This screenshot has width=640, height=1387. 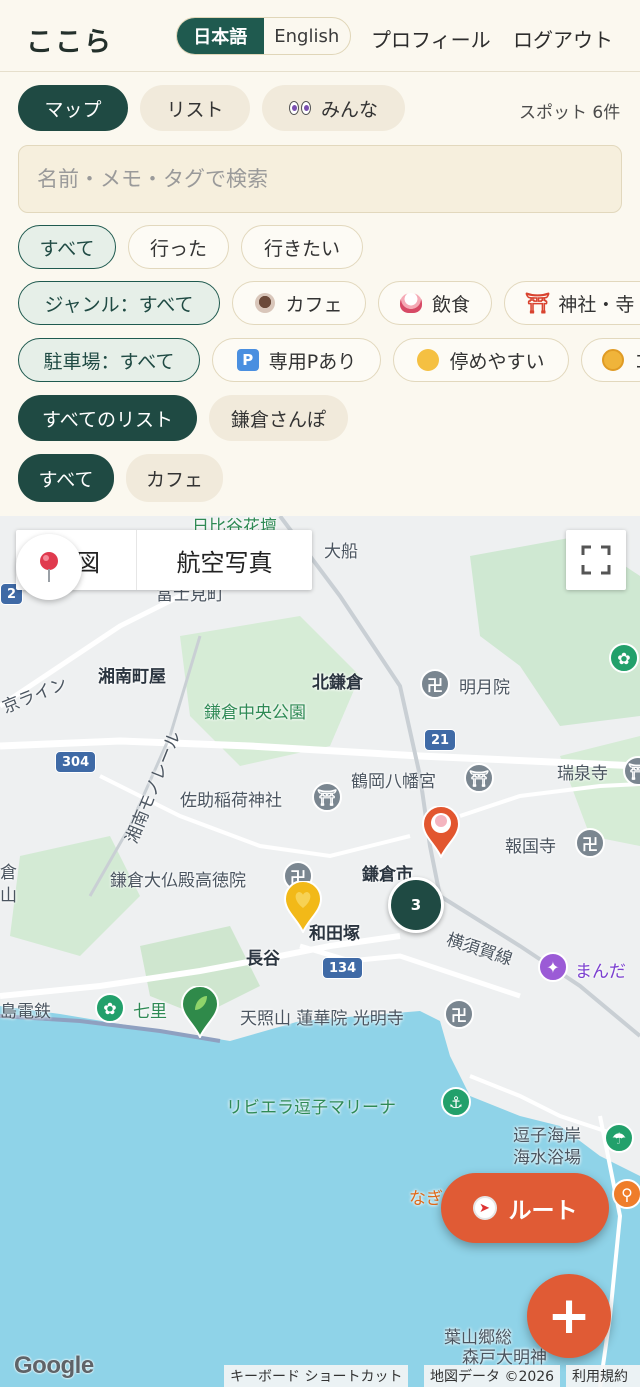 I want to click on map-label-zuisenji: 瑞泉寺, so click(x=582, y=774).